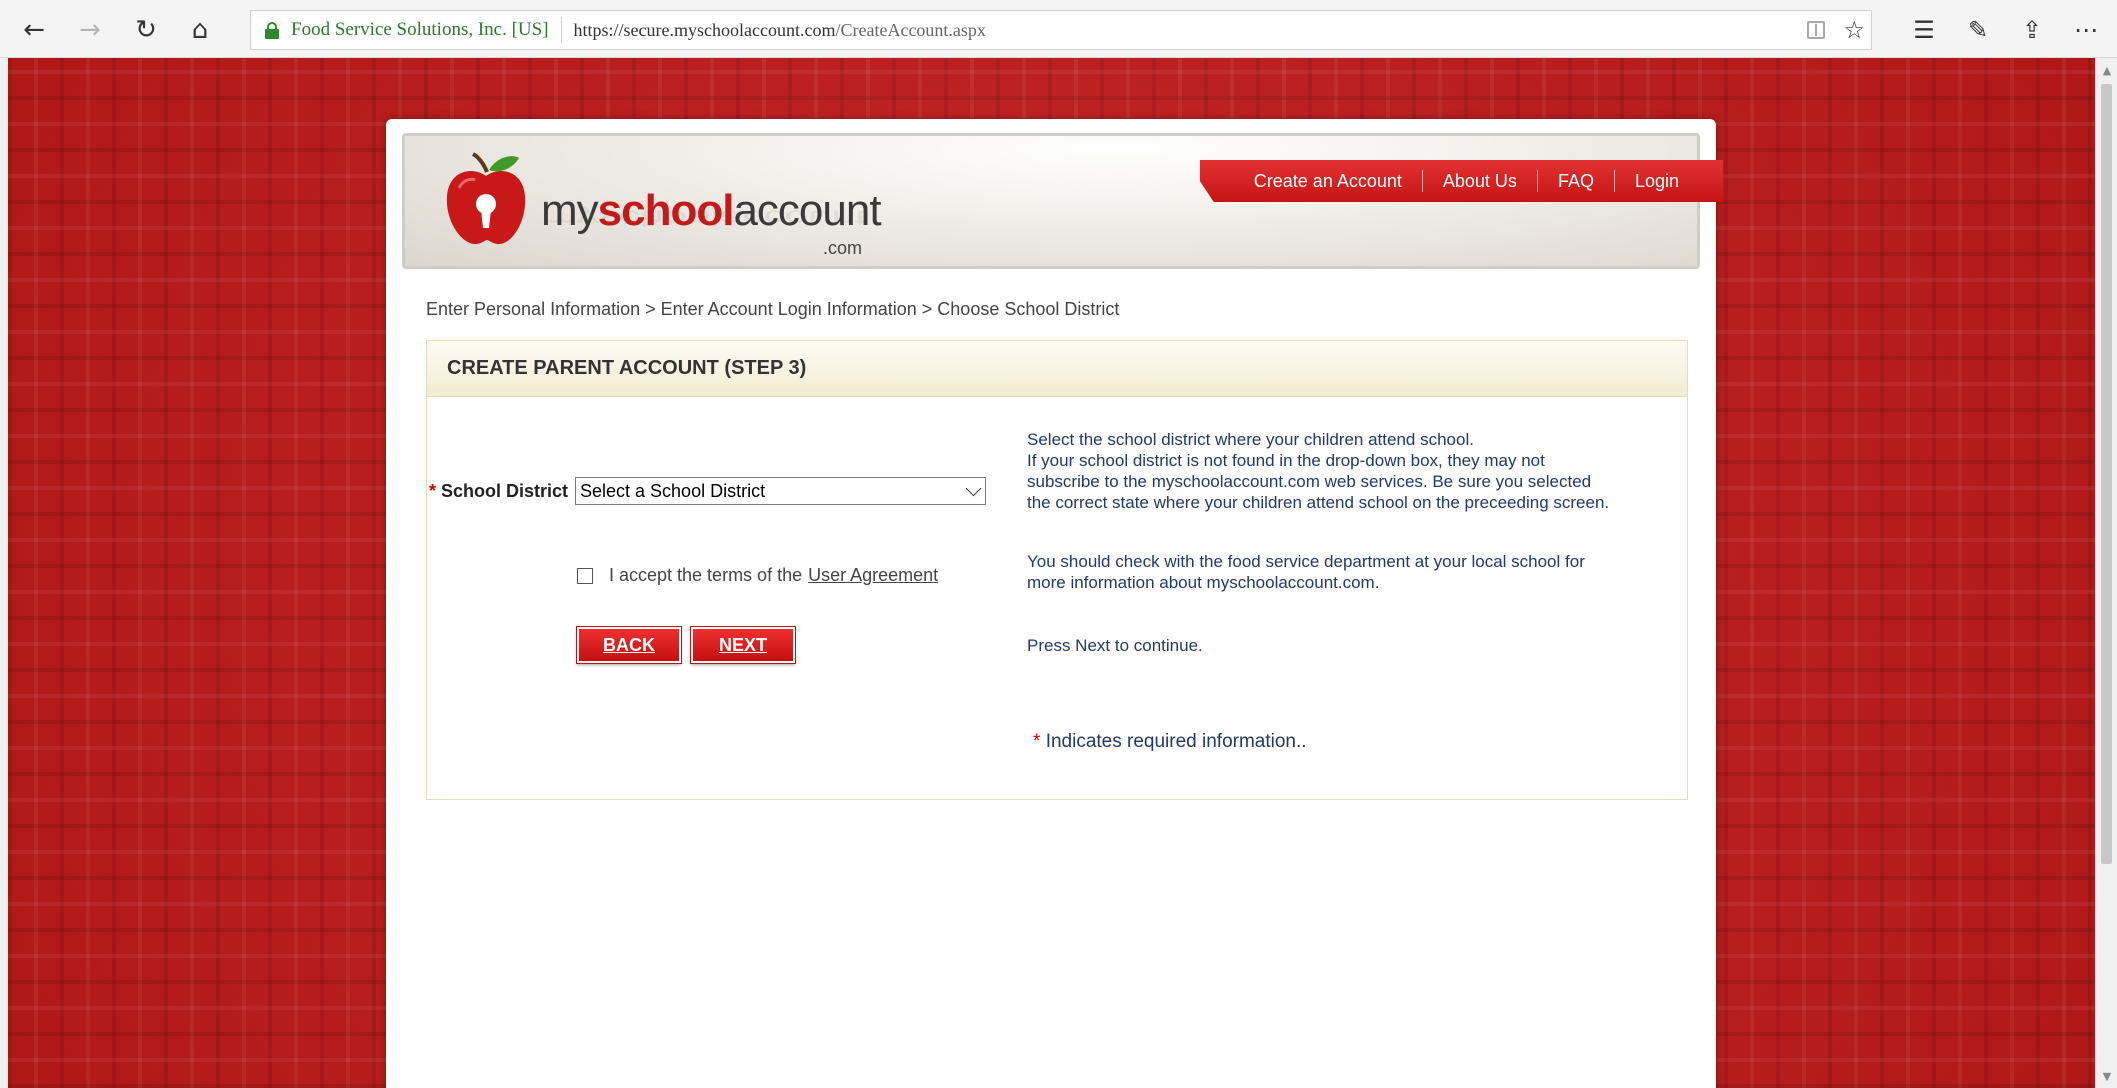 Image resolution: width=2117 pixels, height=1088 pixels. What do you see at coordinates (706, 575) in the screenshot?
I see `agree-text: I accept the terms of the` at bounding box center [706, 575].